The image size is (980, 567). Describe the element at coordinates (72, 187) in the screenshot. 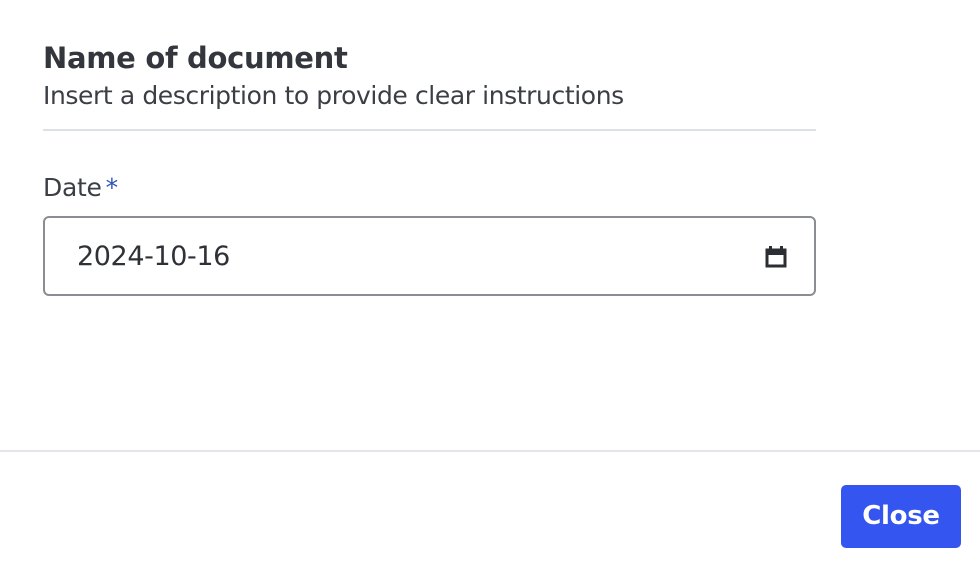

I see `date-label-text: Date` at that location.